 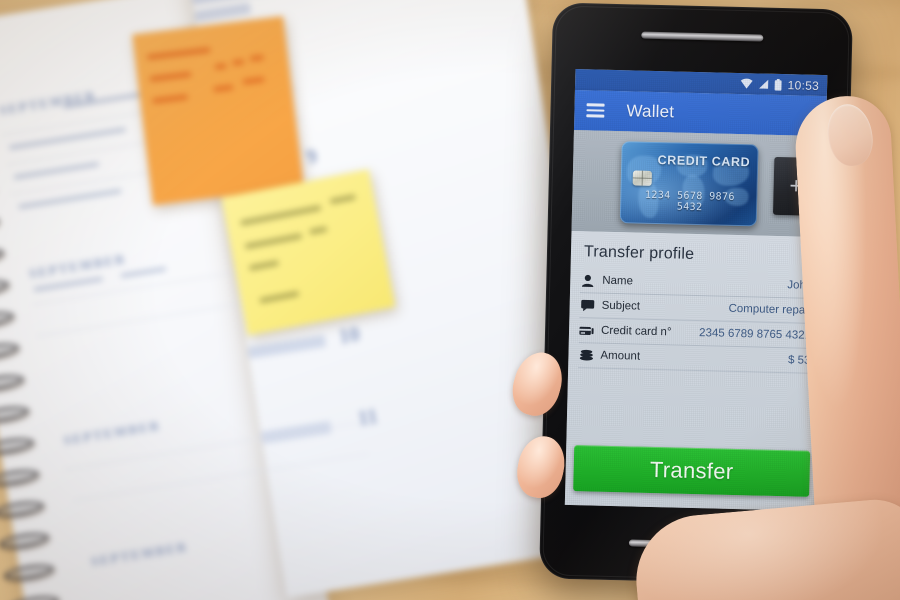 What do you see at coordinates (218, 111) in the screenshot?
I see `sticky-note-orange` at bounding box center [218, 111].